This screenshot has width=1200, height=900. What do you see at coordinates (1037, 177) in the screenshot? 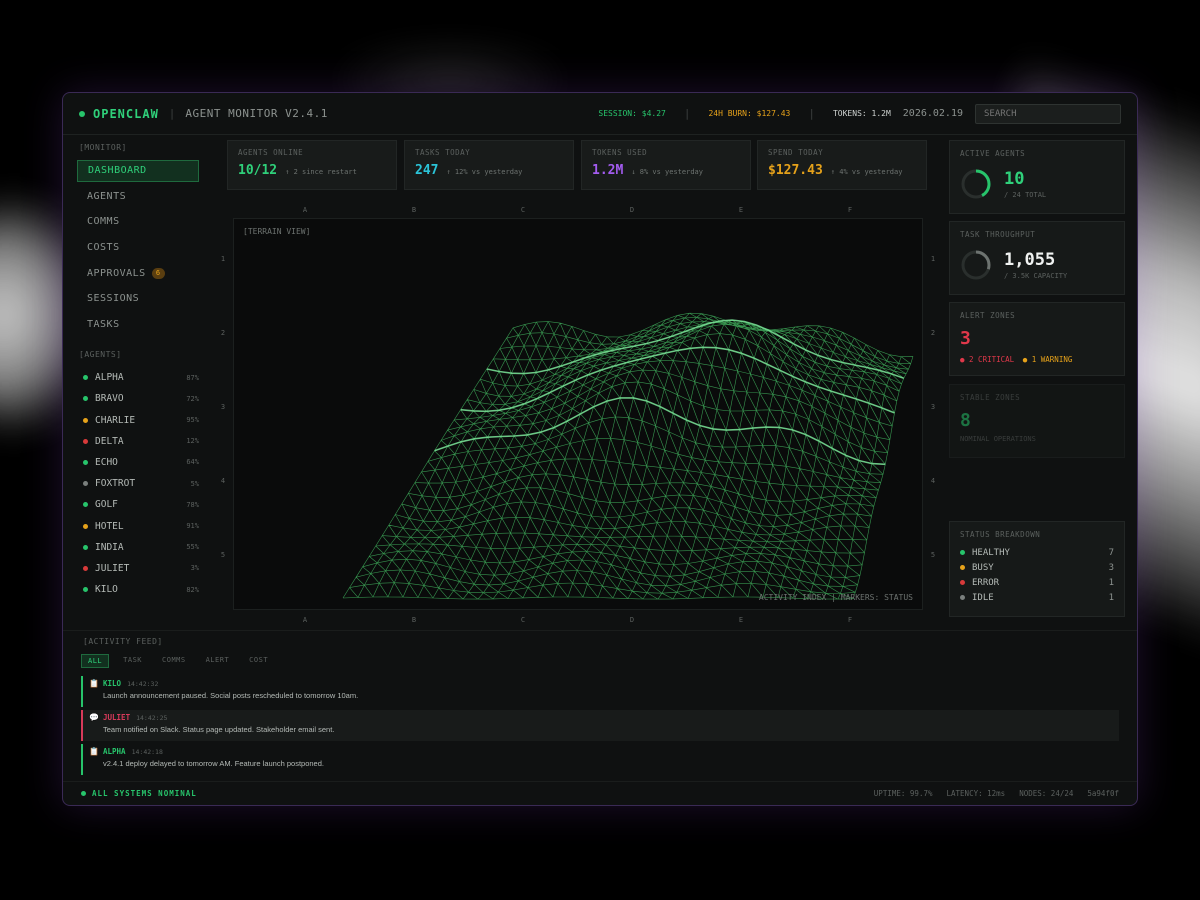
I see `active-agents-panel: ACTIVE AGENTS 10 / 24 TOTAL` at bounding box center [1037, 177].